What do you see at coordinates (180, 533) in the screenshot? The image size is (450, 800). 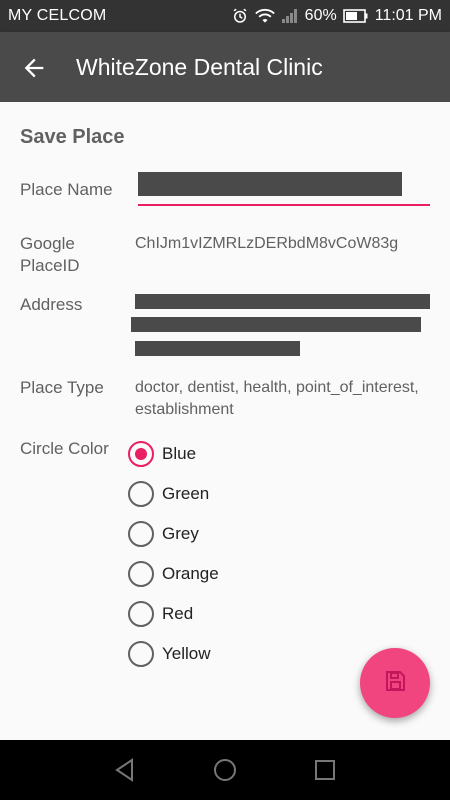 I see `radio-label: Grey` at bounding box center [180, 533].